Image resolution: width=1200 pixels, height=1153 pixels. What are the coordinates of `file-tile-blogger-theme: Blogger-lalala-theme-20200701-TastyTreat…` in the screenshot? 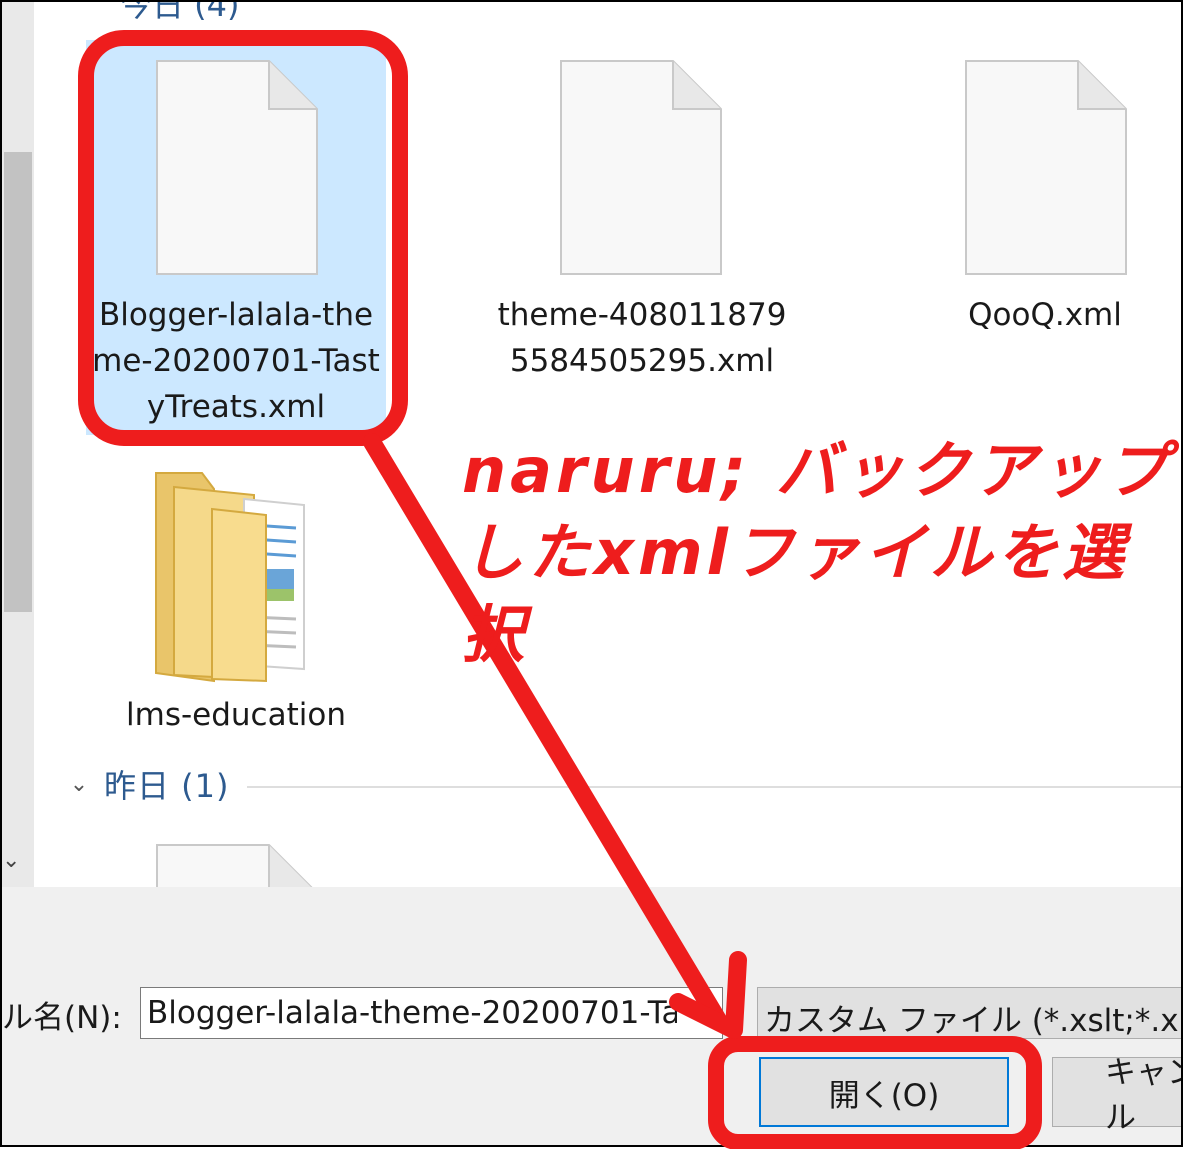 It's located at (236, 237).